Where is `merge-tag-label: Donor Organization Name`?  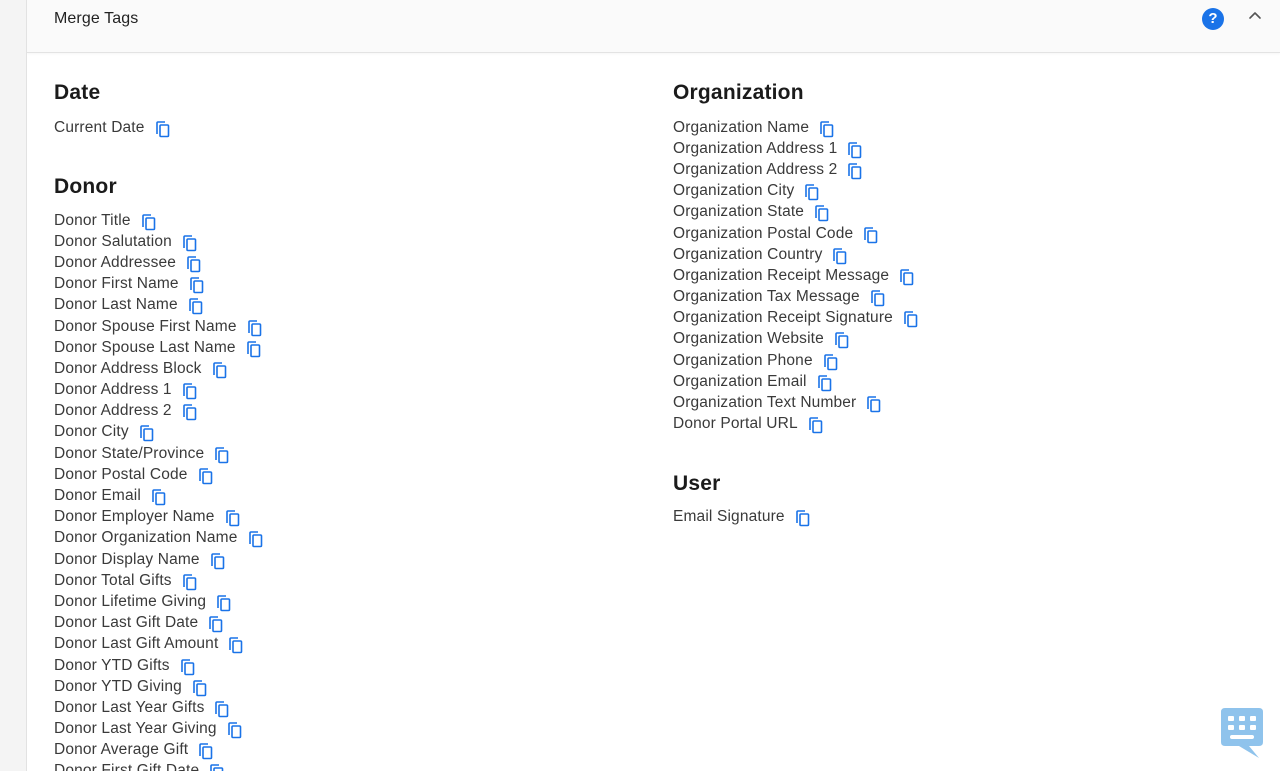 merge-tag-label: Donor Organization Name is located at coordinates (146, 538).